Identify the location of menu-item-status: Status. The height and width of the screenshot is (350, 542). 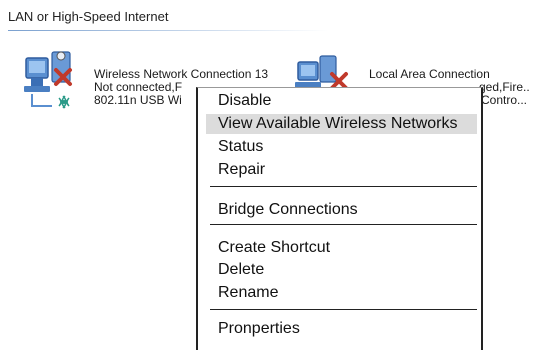
(240, 147).